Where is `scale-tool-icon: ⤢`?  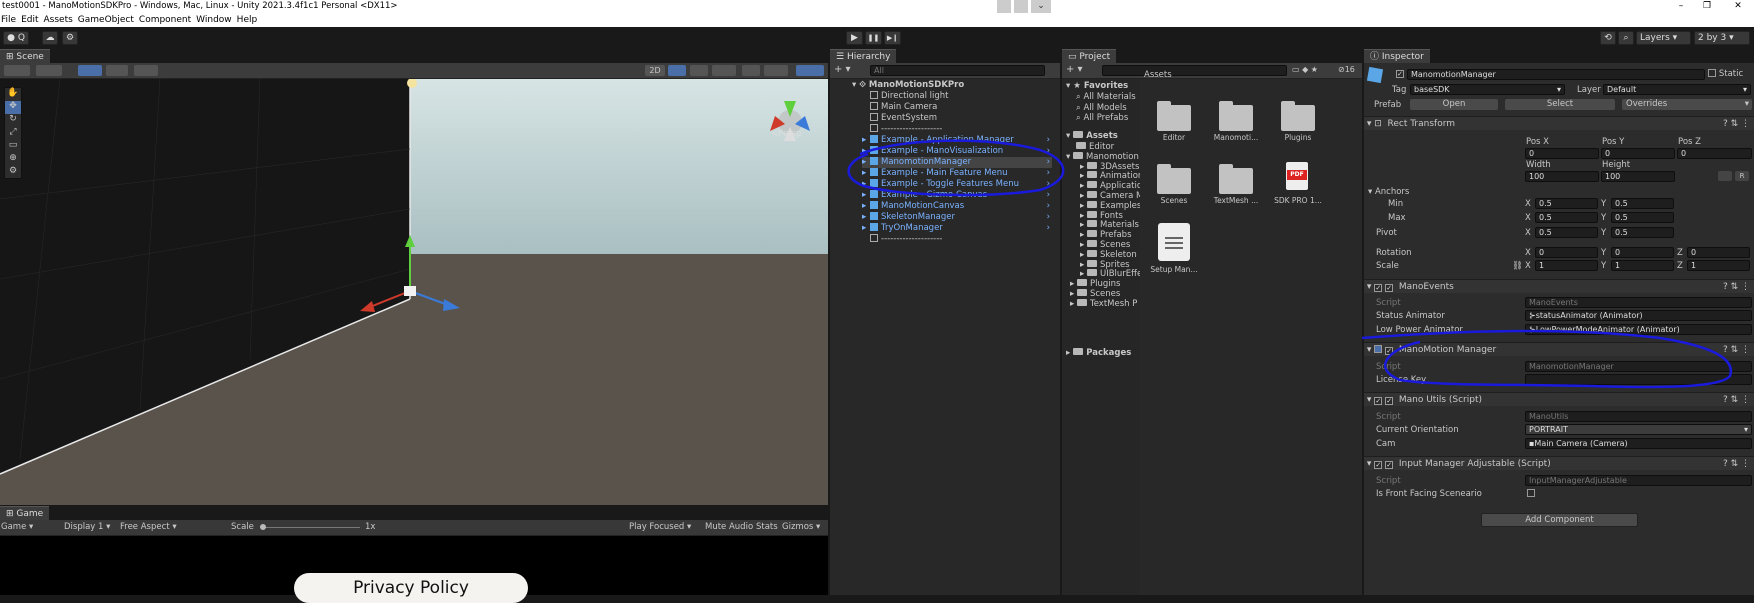
scale-tool-icon: ⤢ is located at coordinates (13, 133).